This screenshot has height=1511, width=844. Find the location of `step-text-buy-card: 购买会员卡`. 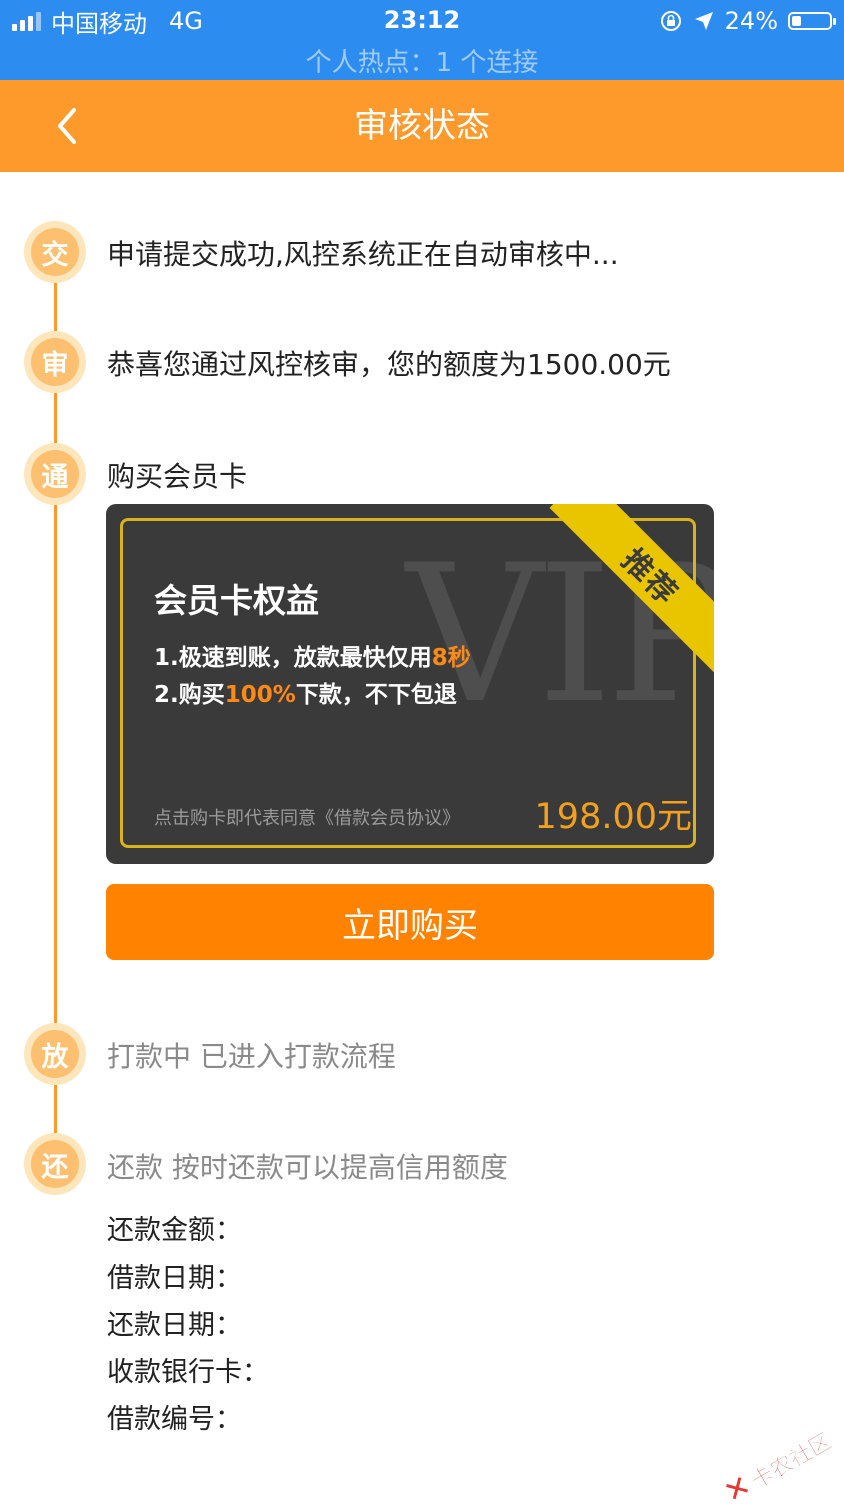

step-text-buy-card: 购买会员卡 is located at coordinates (177, 476).